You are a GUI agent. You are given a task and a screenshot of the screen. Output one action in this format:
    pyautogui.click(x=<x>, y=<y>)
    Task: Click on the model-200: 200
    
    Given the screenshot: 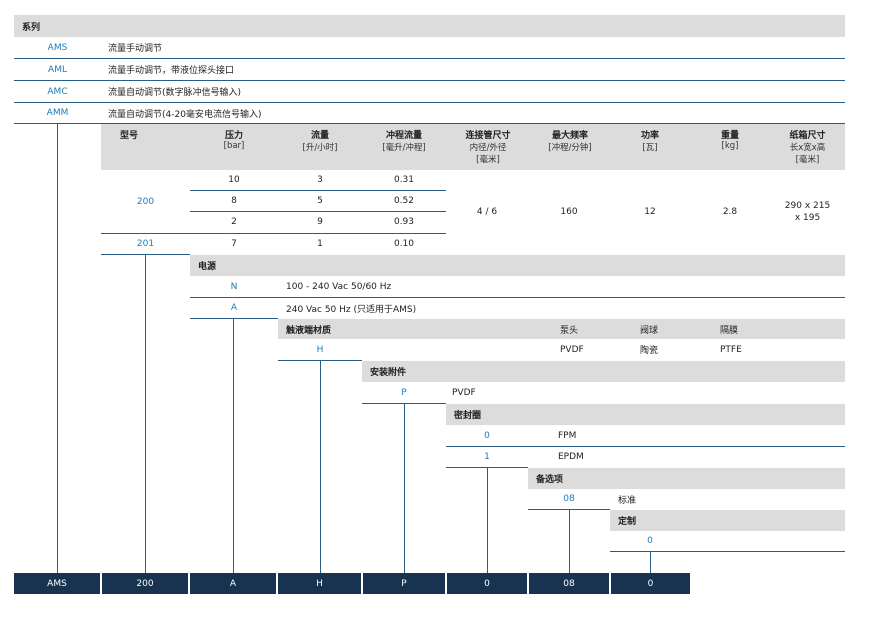 What is the action you would take?
    pyautogui.click(x=145, y=201)
    